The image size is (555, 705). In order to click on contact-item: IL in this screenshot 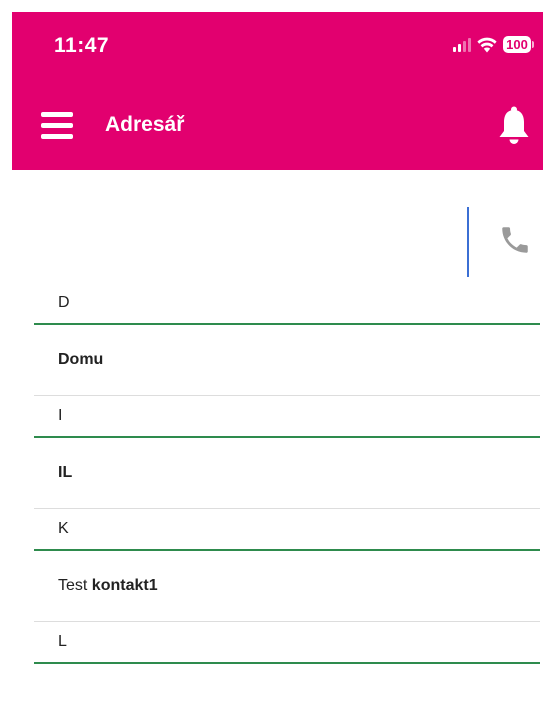, I will do `click(287, 473)`.